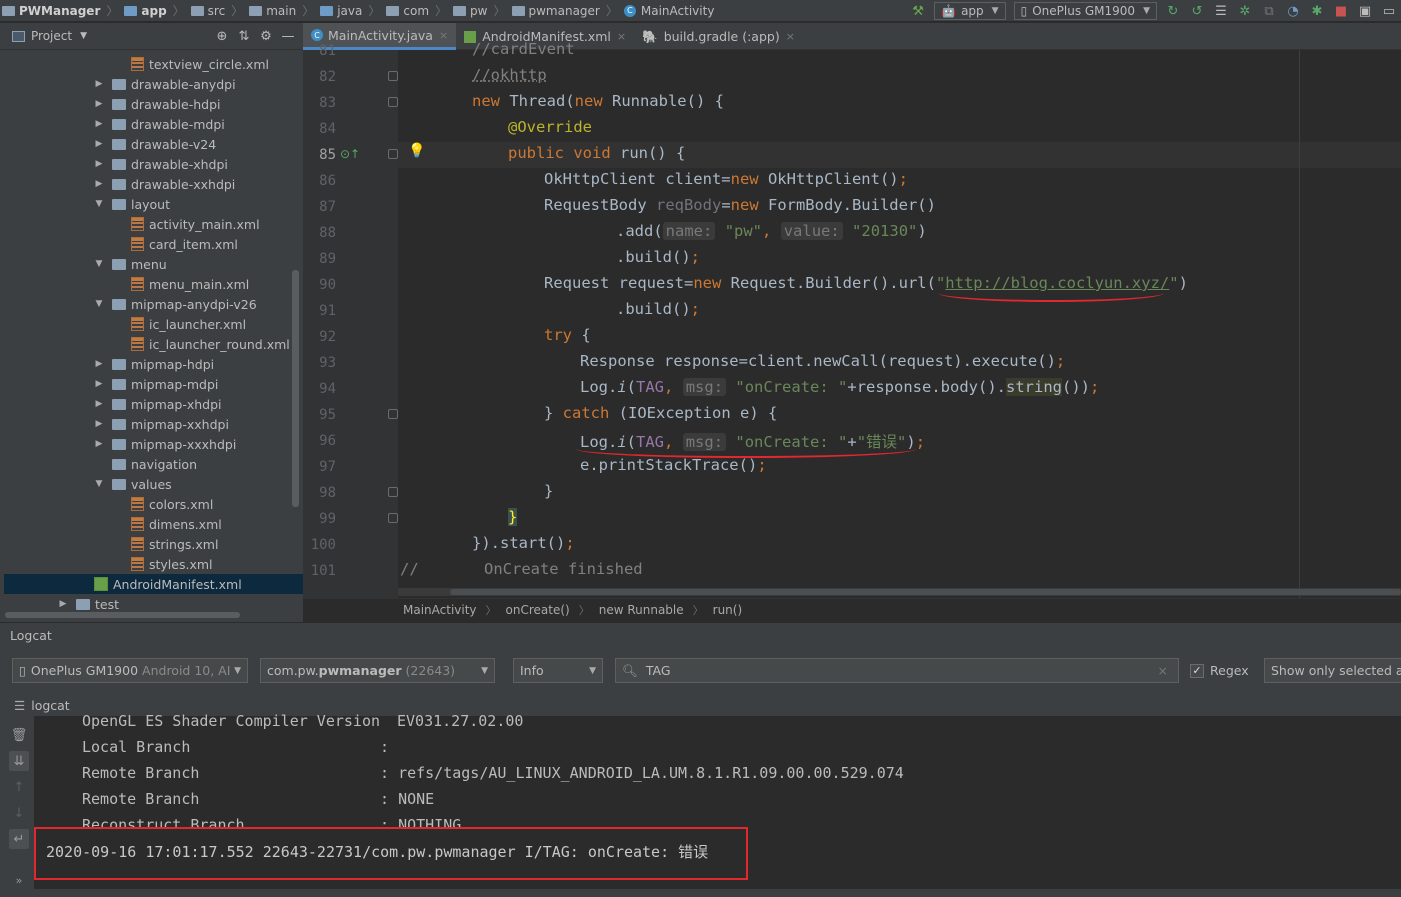 The width and height of the screenshot is (1401, 897). Describe the element at coordinates (282, 10) in the screenshot. I see `crumb-main: main 〉` at that location.